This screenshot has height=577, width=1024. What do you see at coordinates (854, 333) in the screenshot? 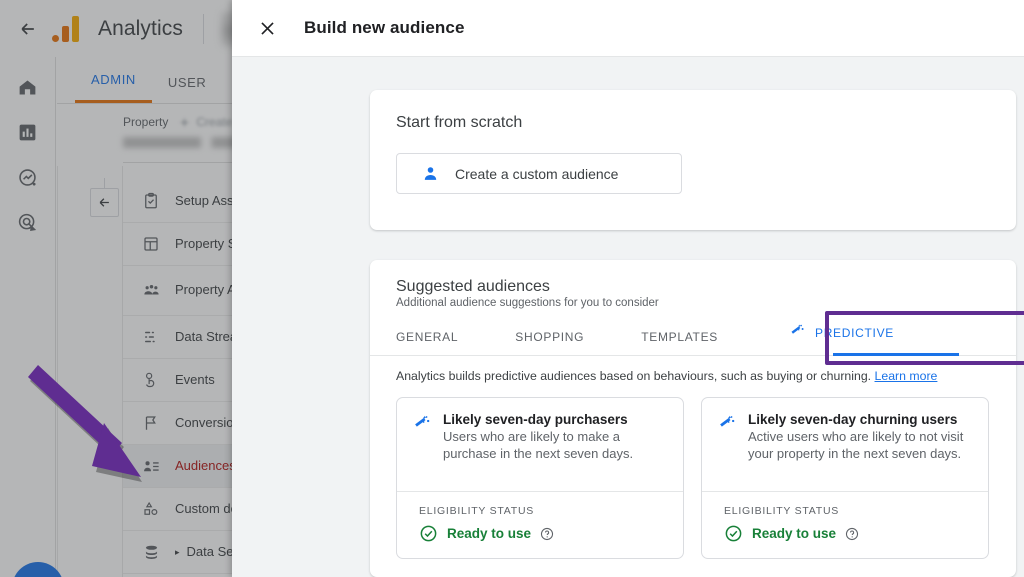
I see `tab-predictive-label: PREDICTIVE` at bounding box center [854, 333].